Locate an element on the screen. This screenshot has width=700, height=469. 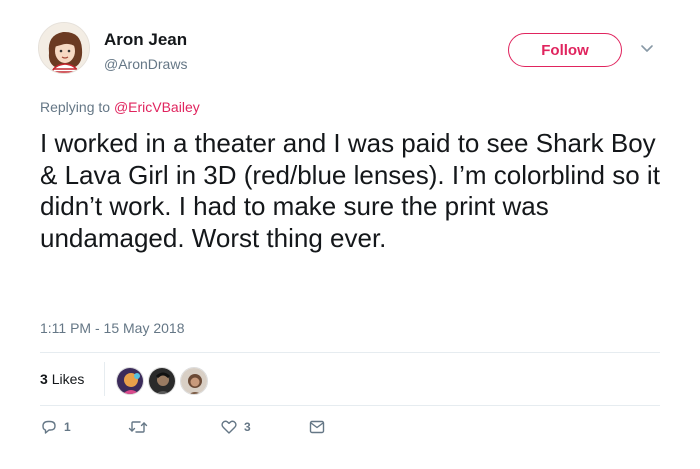
reply-action: 1 is located at coordinates (55, 427).